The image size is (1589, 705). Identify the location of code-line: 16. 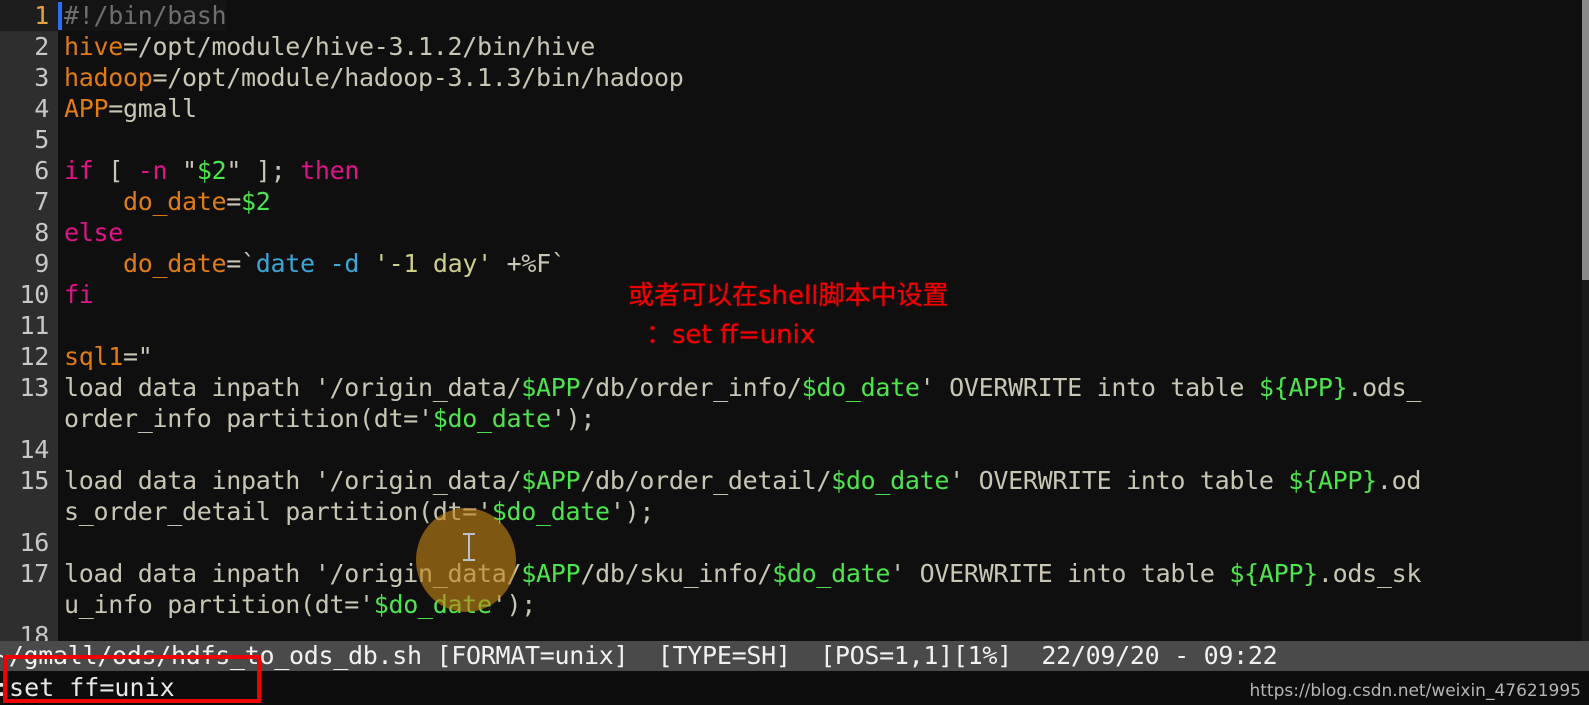
(794, 542).